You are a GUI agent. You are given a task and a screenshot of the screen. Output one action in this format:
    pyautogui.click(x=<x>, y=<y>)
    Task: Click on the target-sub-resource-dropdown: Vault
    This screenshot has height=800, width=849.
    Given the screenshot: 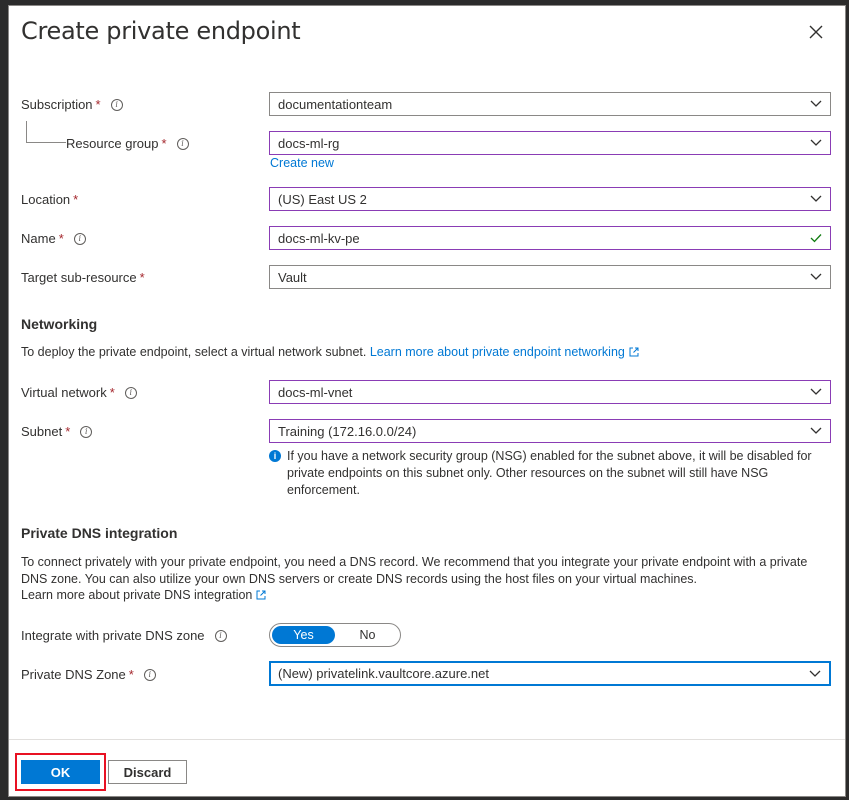 What is the action you would take?
    pyautogui.click(x=550, y=277)
    